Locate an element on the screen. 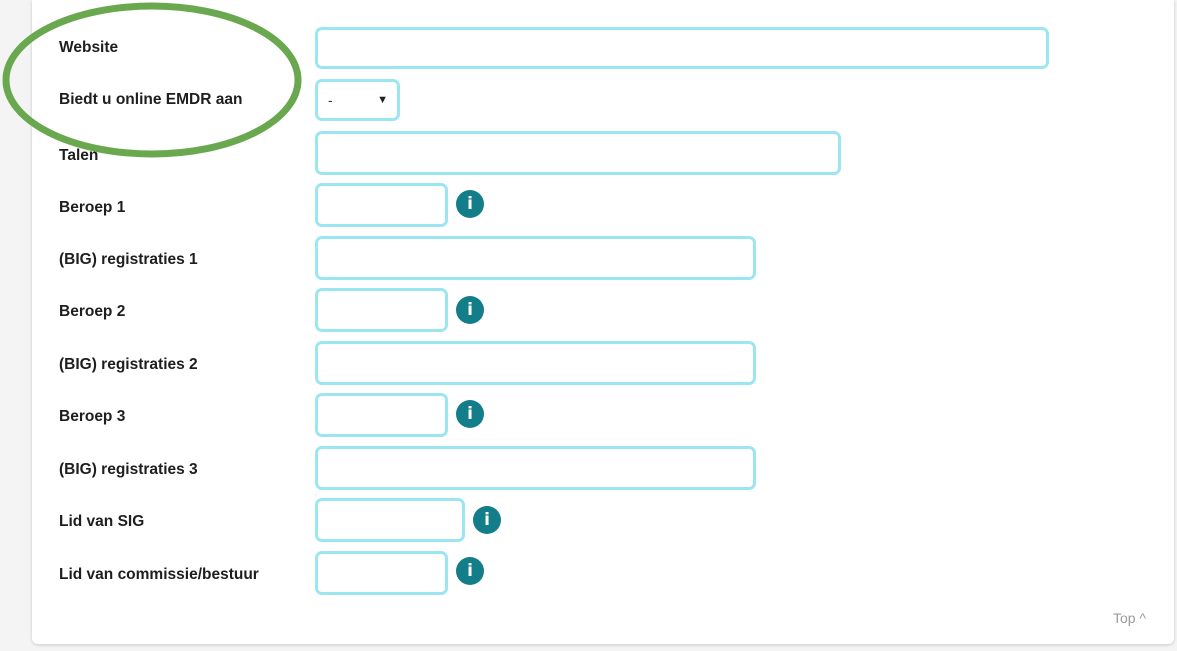 The height and width of the screenshot is (651, 1177). form-row-beroep-1: Beroep 1 i is located at coordinates (603, 206).